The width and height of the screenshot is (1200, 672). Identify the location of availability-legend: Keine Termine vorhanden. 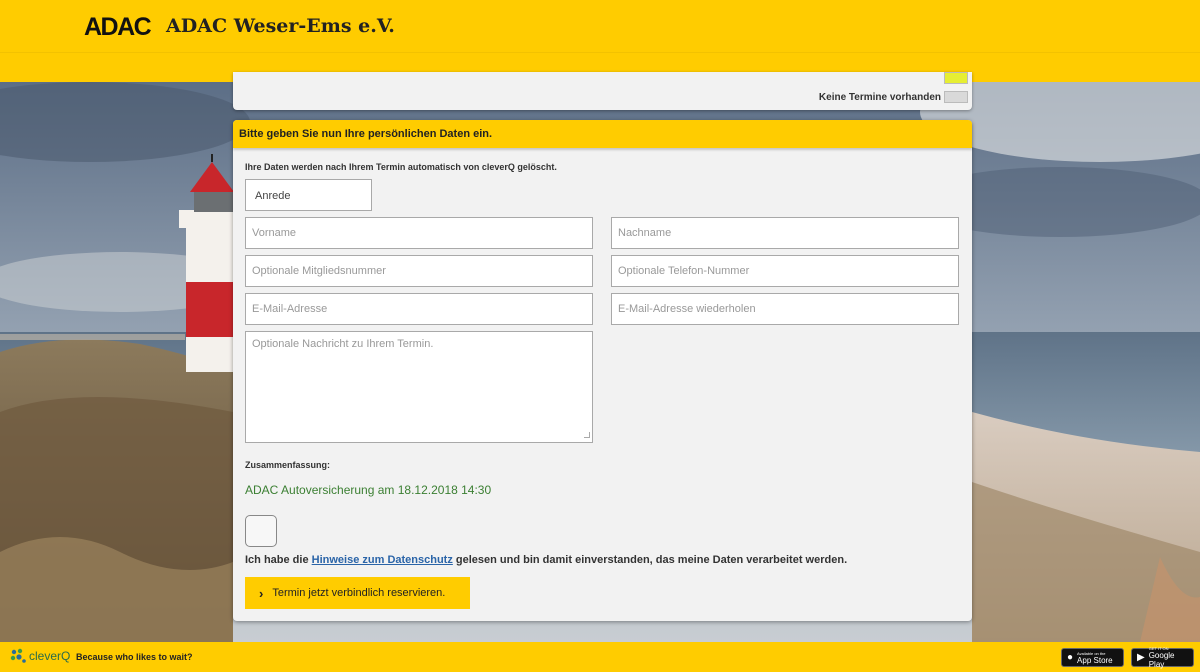
(602, 91).